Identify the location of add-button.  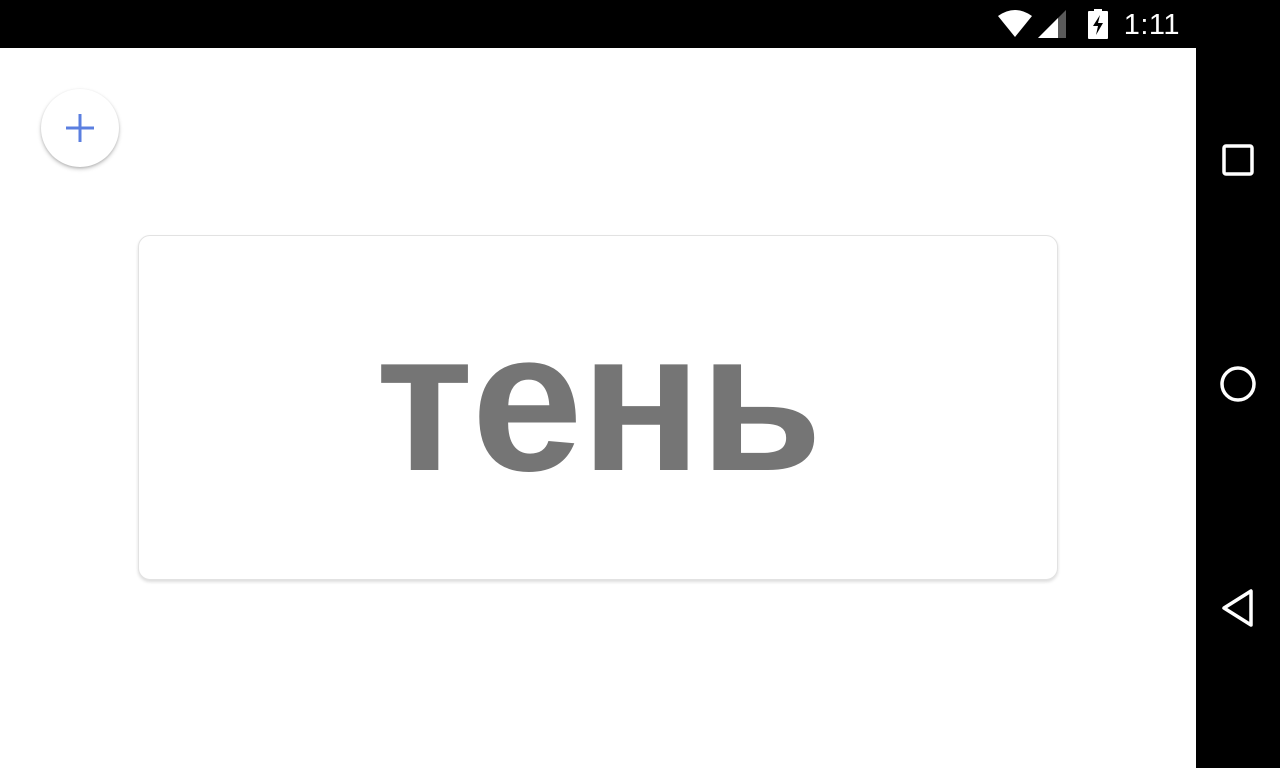
(80, 128).